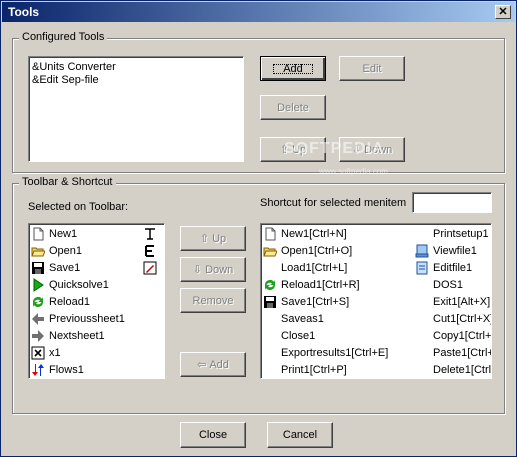  Describe the element at coordinates (219, 270) in the screenshot. I see `toolbar-down-label: Down` at that location.